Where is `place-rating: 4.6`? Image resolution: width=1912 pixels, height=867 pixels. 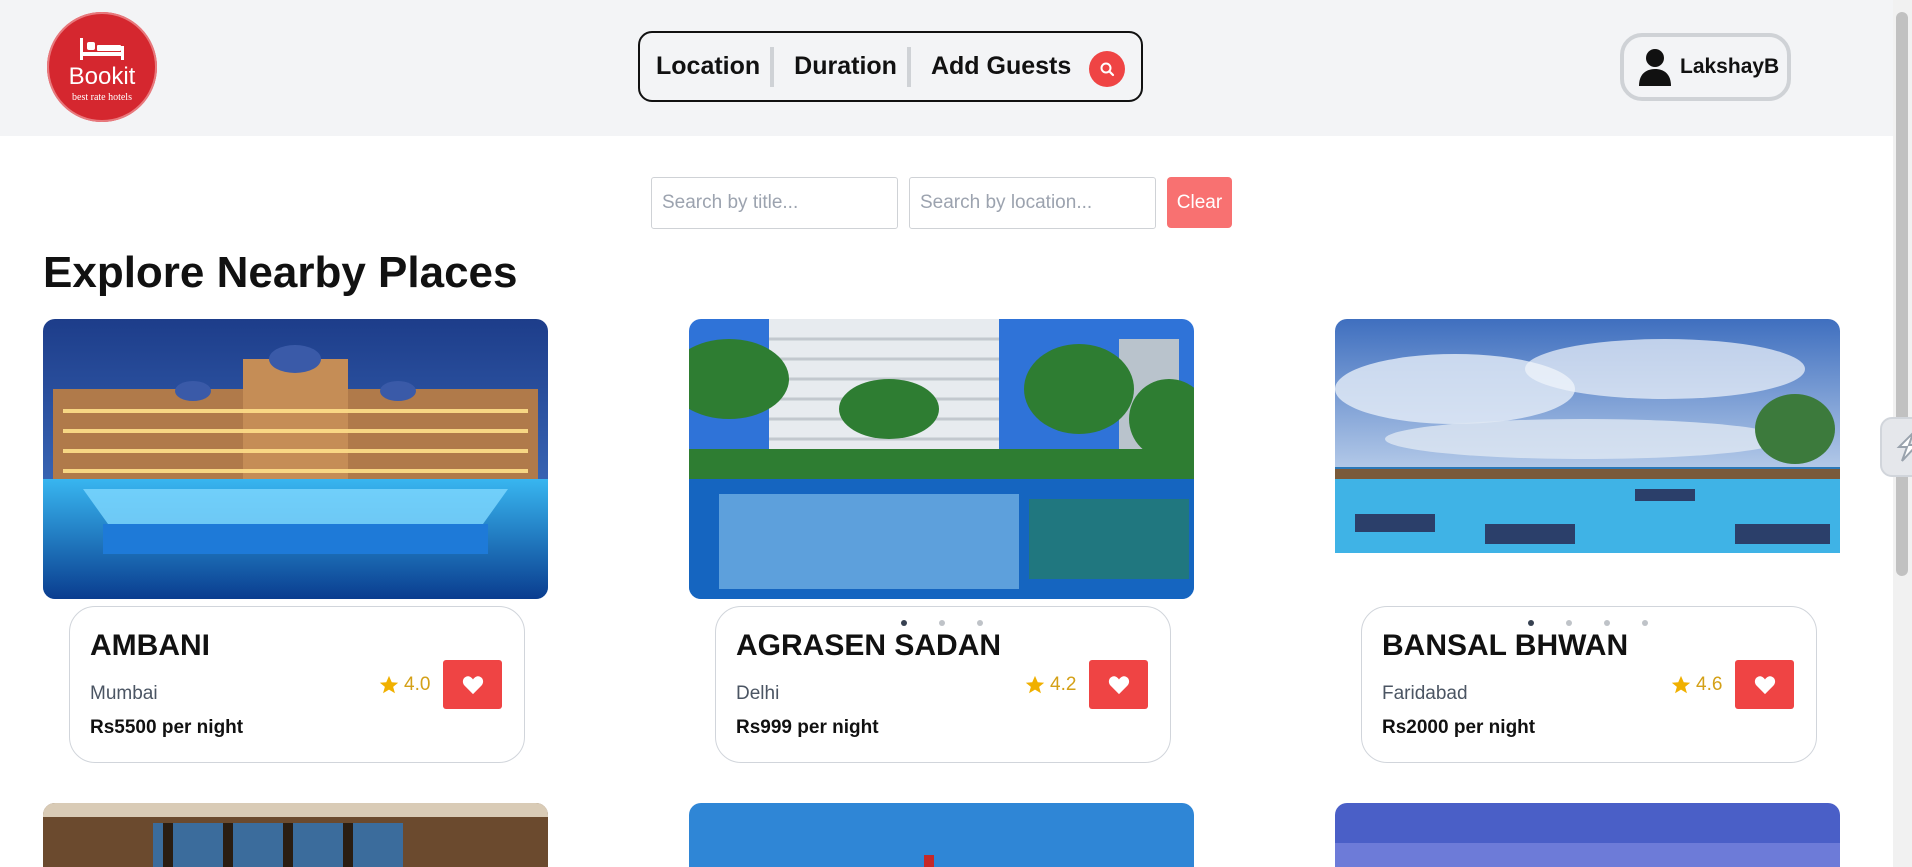 place-rating: 4.6 is located at coordinates (1696, 685).